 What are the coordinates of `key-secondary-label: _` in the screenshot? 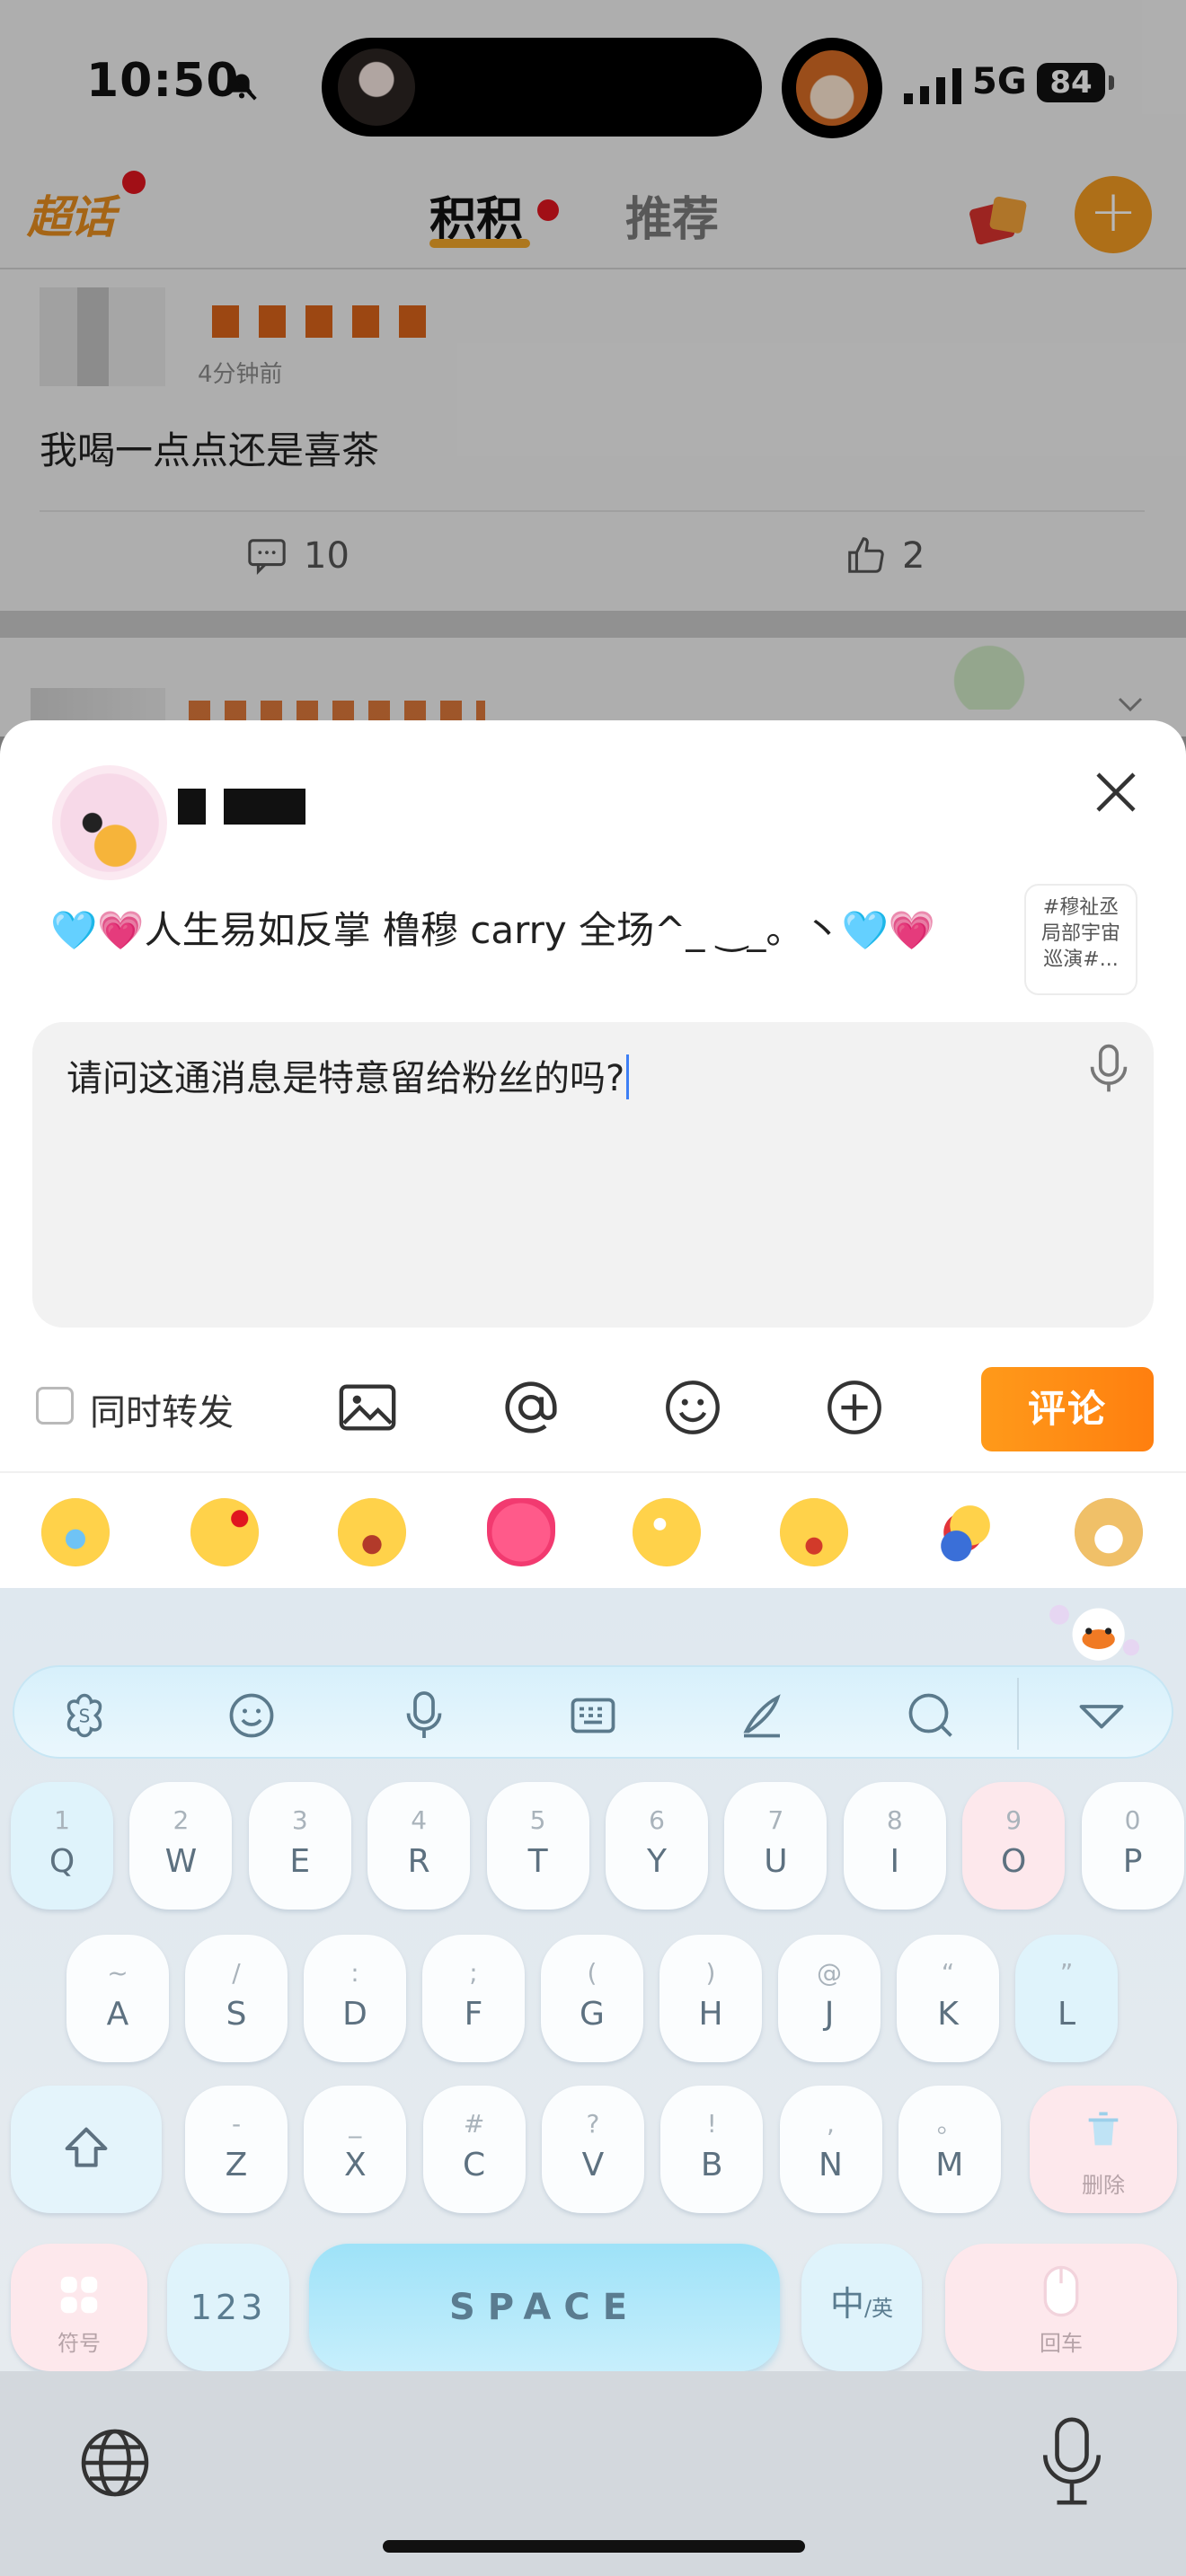 It's located at (355, 2124).